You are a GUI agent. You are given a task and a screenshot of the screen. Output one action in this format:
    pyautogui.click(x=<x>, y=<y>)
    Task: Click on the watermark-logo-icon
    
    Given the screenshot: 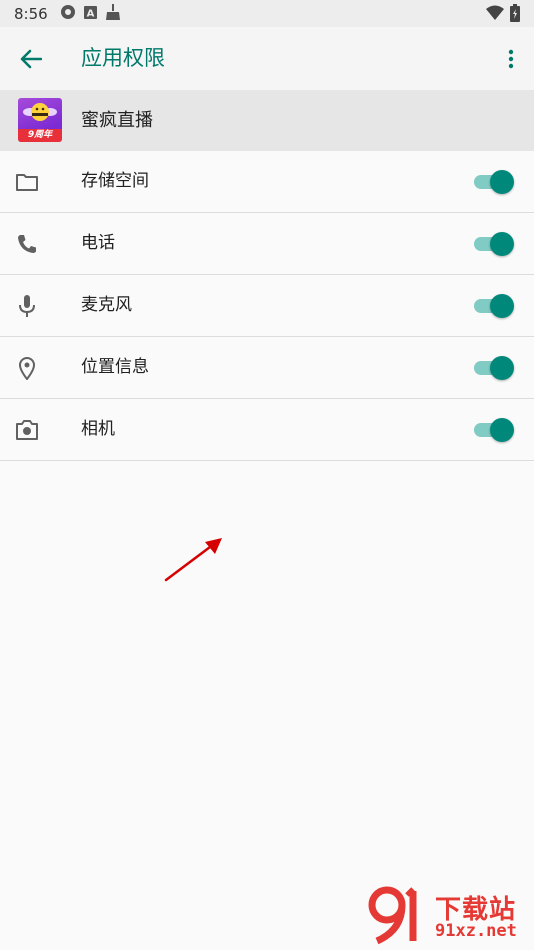 What is the action you would take?
    pyautogui.click(x=392, y=915)
    